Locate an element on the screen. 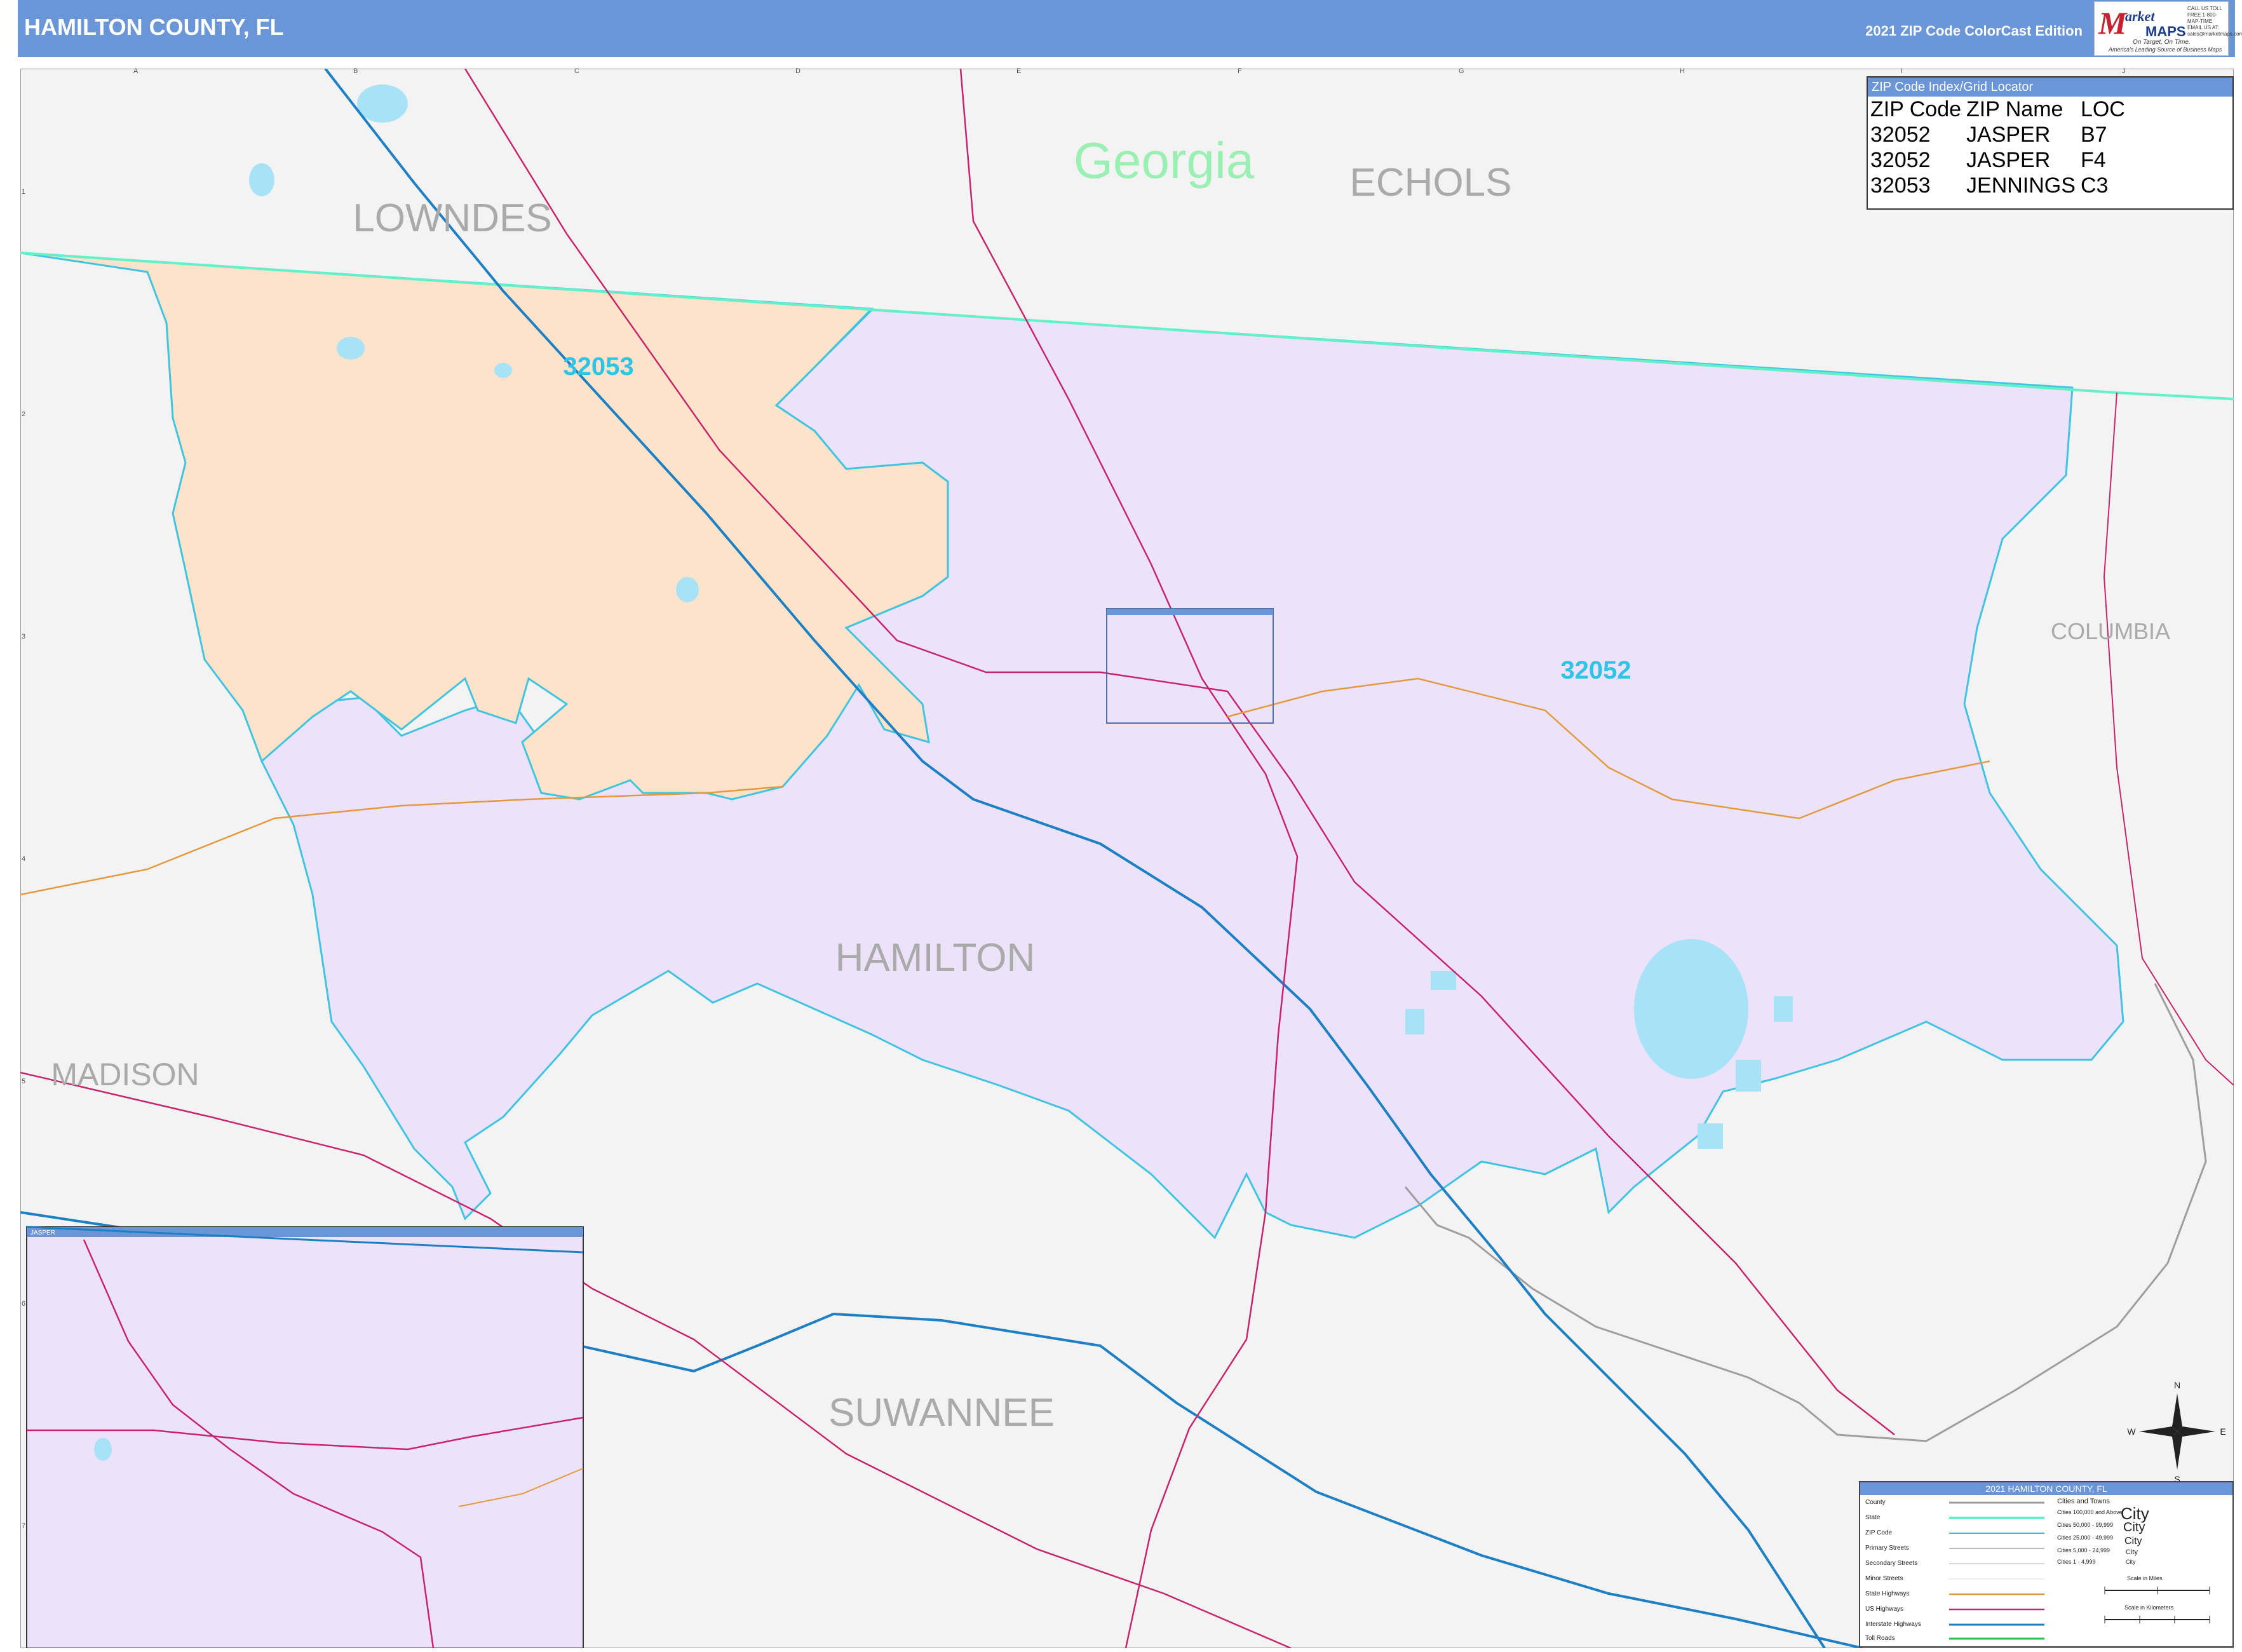 Image resolution: width=2242 pixels, height=1652 pixels. county-label-echols: ECHOLS is located at coordinates (1431, 183).